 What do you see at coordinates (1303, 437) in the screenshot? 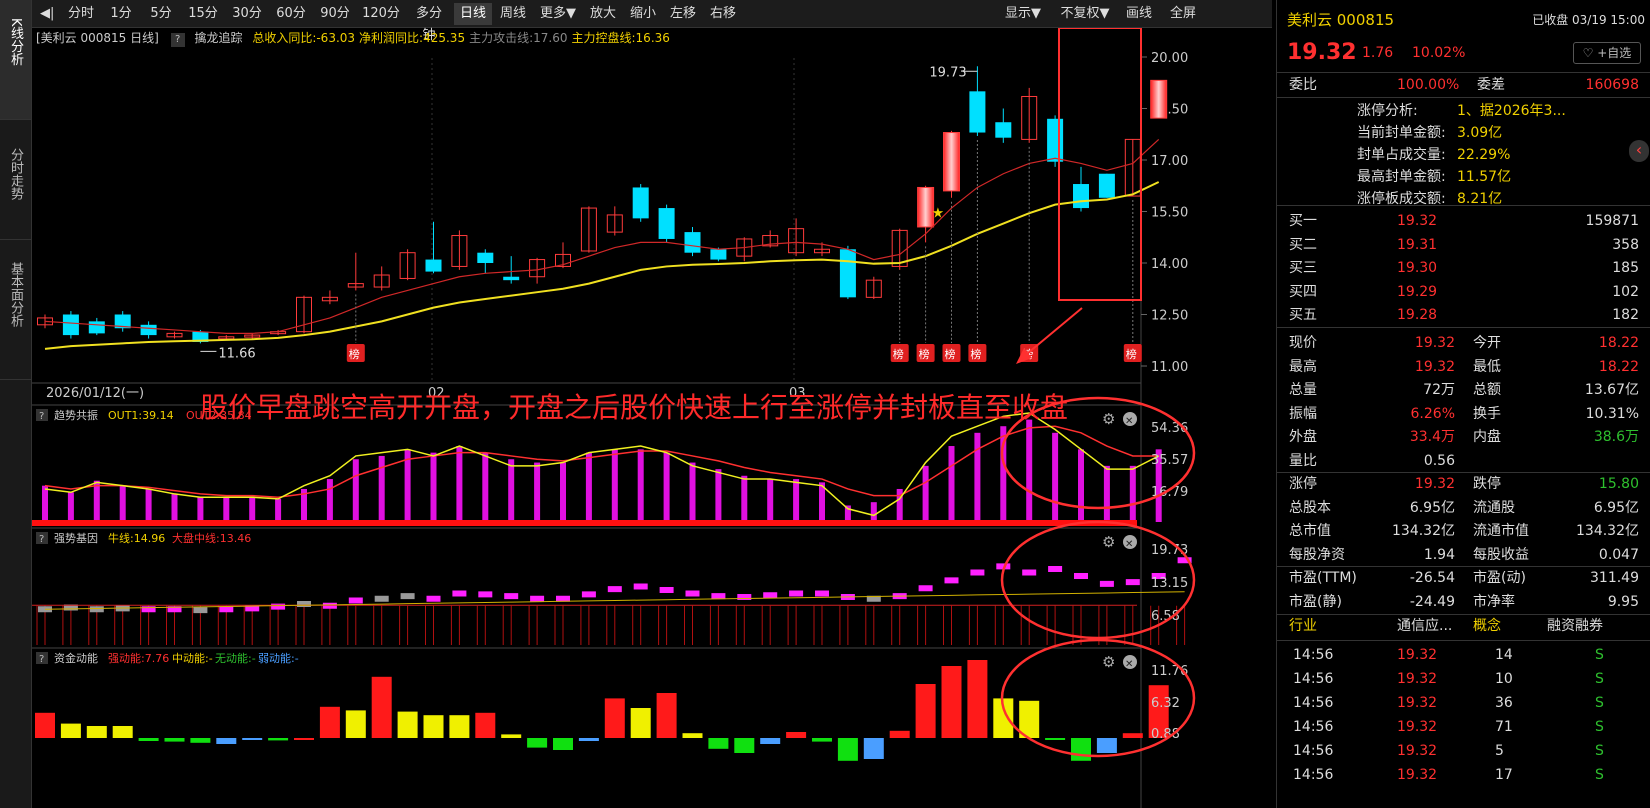
I see `quote-label-4-0: 外盘` at bounding box center [1303, 437].